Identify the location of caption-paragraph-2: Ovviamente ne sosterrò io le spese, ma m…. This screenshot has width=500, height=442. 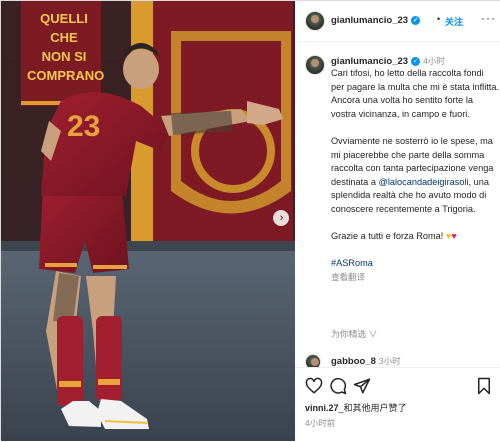
(415, 176).